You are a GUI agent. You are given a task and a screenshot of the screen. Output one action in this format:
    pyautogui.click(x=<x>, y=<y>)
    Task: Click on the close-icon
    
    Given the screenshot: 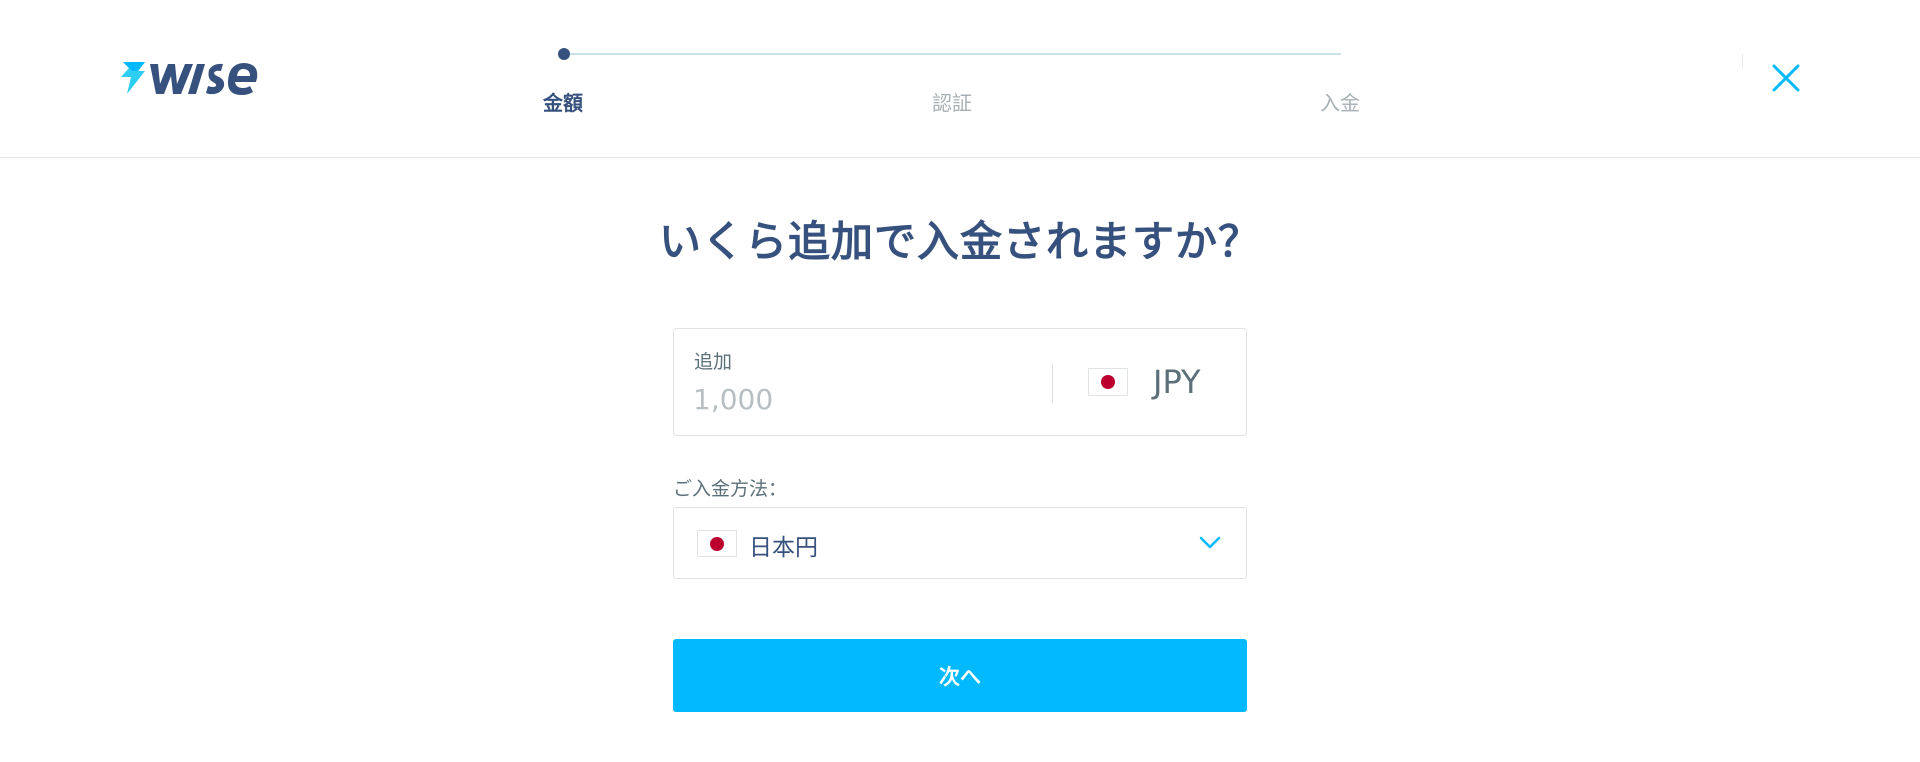 What is the action you would take?
    pyautogui.click(x=1786, y=78)
    